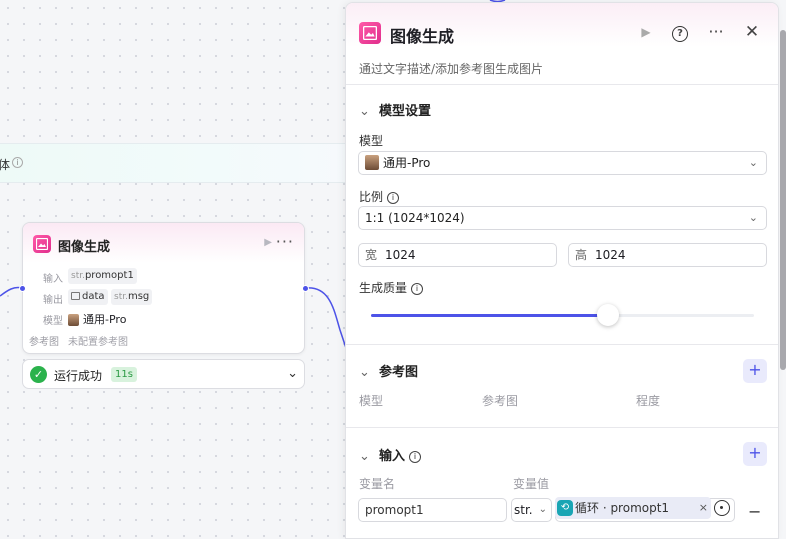 This screenshot has height=539, width=786. Describe the element at coordinates (755, 371) in the screenshot. I see `add-reference-button: +` at that location.